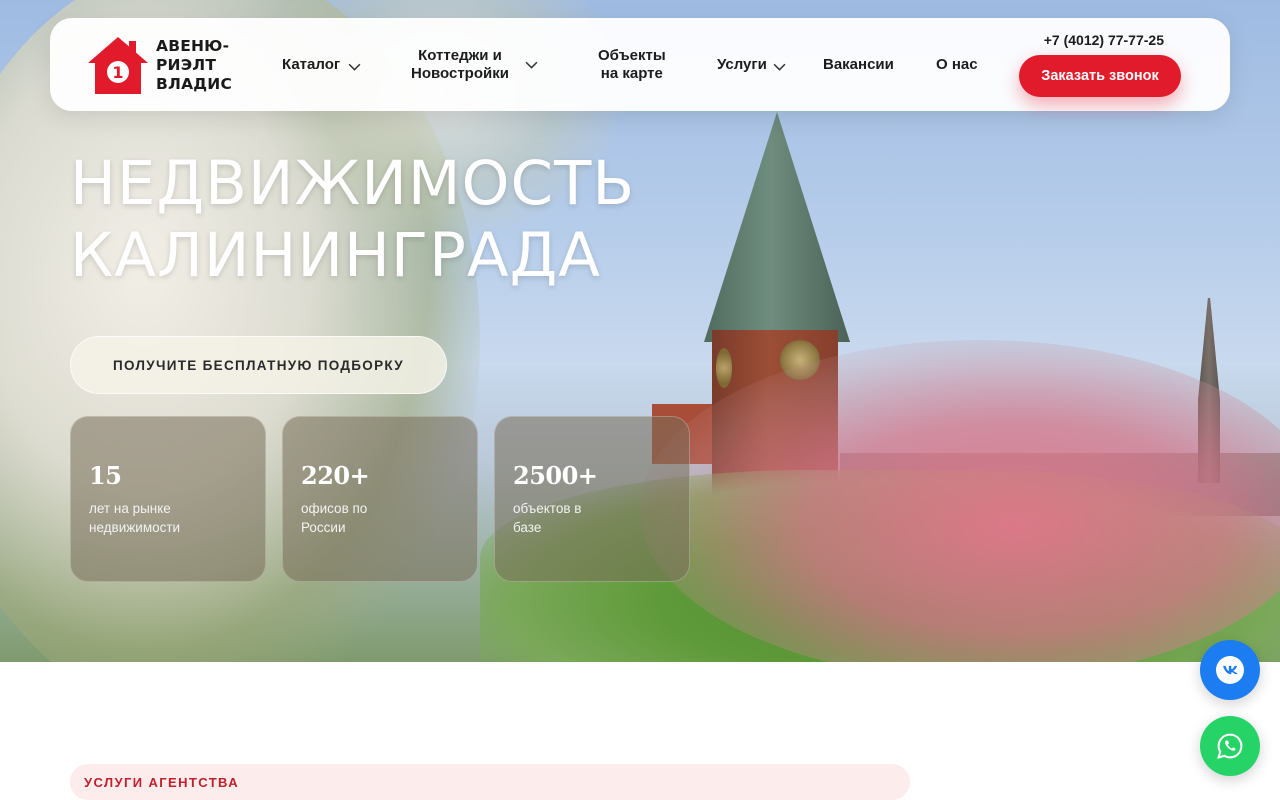  I want to click on logo-line: ВЛАДИС, so click(194, 84).